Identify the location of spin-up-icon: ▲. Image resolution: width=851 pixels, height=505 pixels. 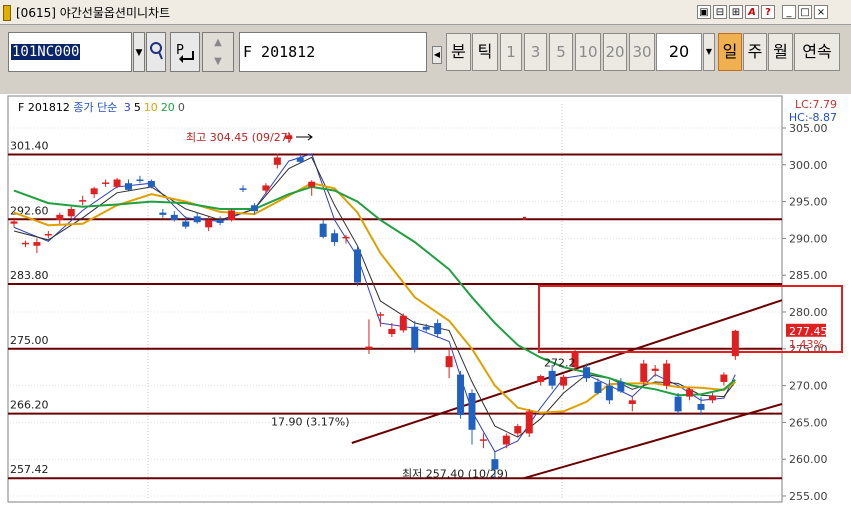
(218, 42).